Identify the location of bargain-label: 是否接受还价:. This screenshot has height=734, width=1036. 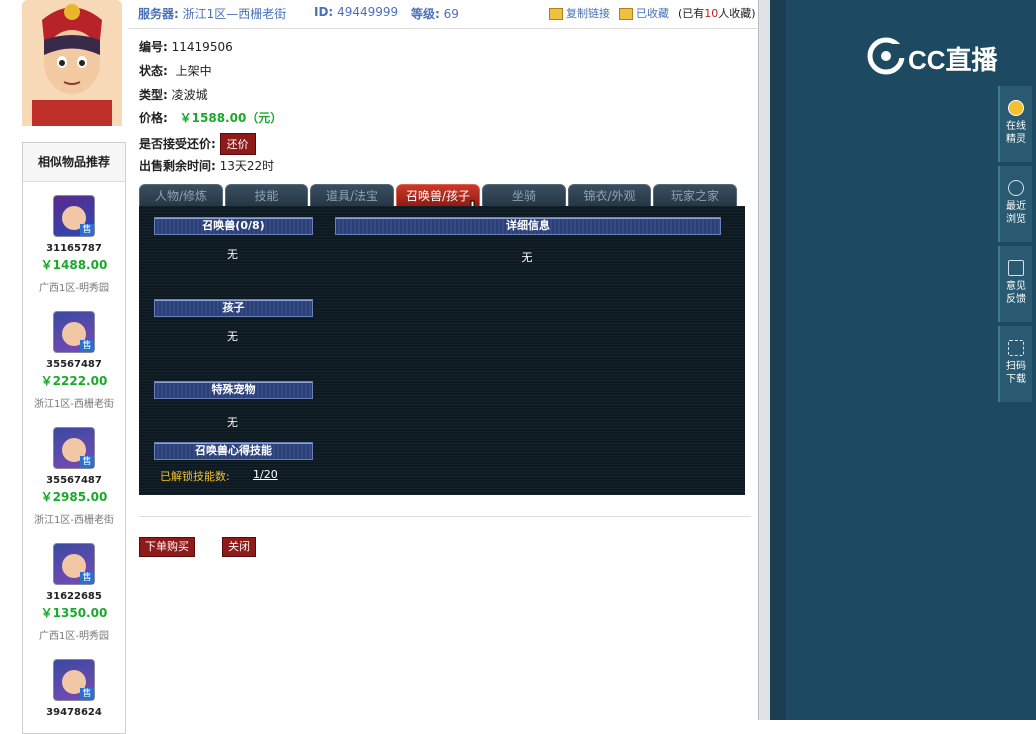
(177, 144).